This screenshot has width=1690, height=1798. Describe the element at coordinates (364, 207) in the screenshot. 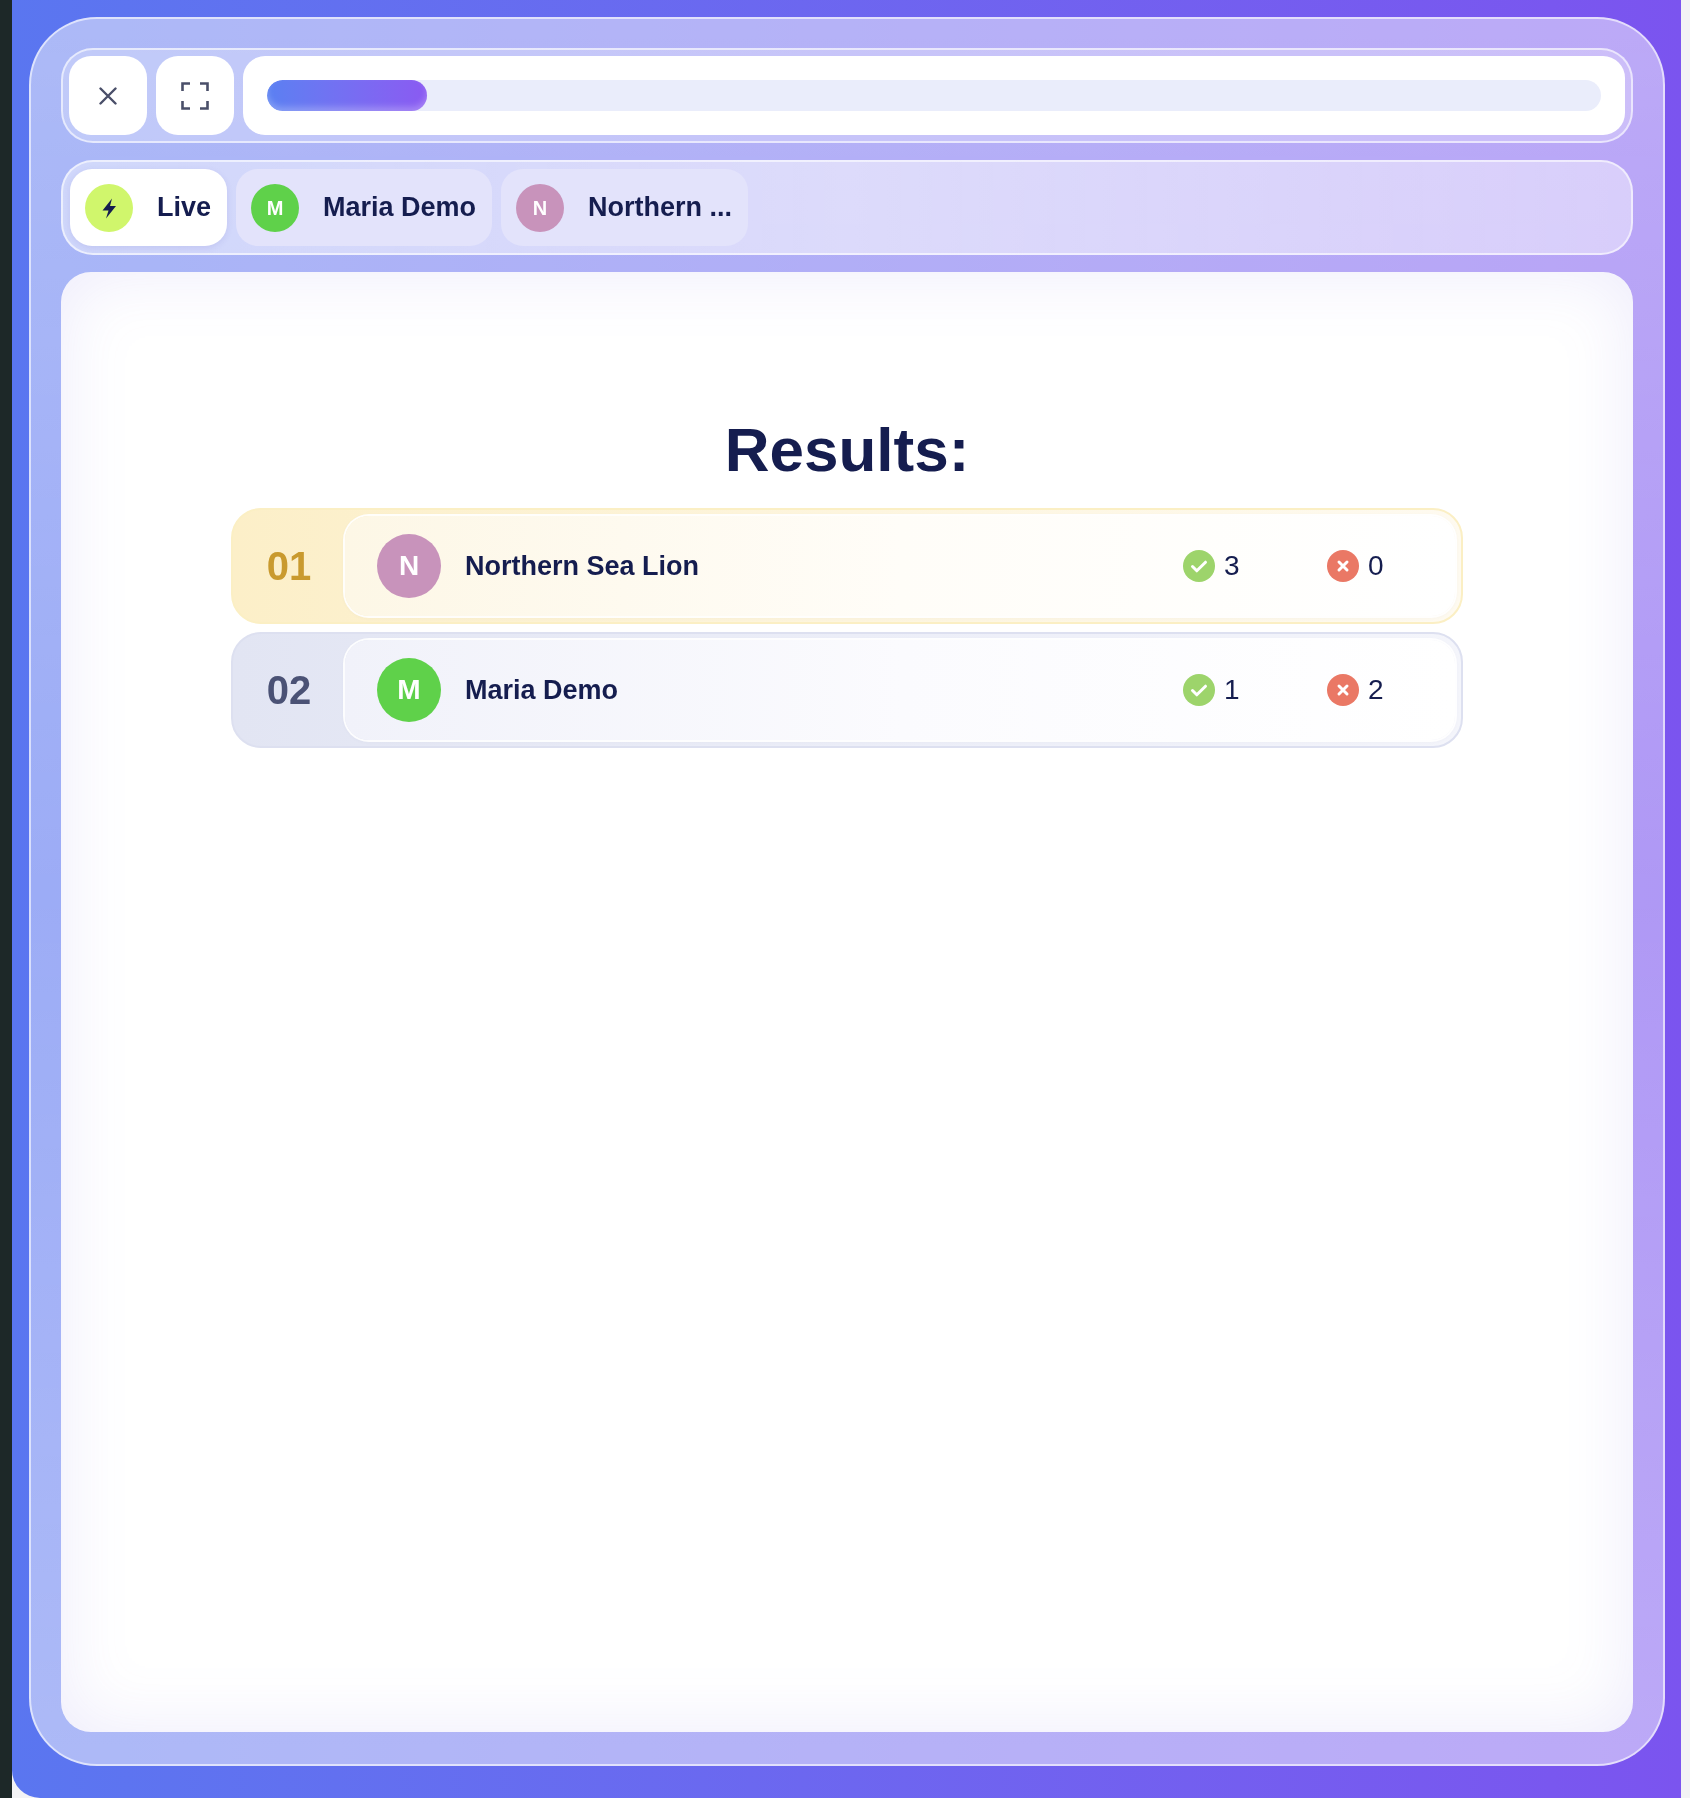

I see `tab: M Maria Demo` at that location.